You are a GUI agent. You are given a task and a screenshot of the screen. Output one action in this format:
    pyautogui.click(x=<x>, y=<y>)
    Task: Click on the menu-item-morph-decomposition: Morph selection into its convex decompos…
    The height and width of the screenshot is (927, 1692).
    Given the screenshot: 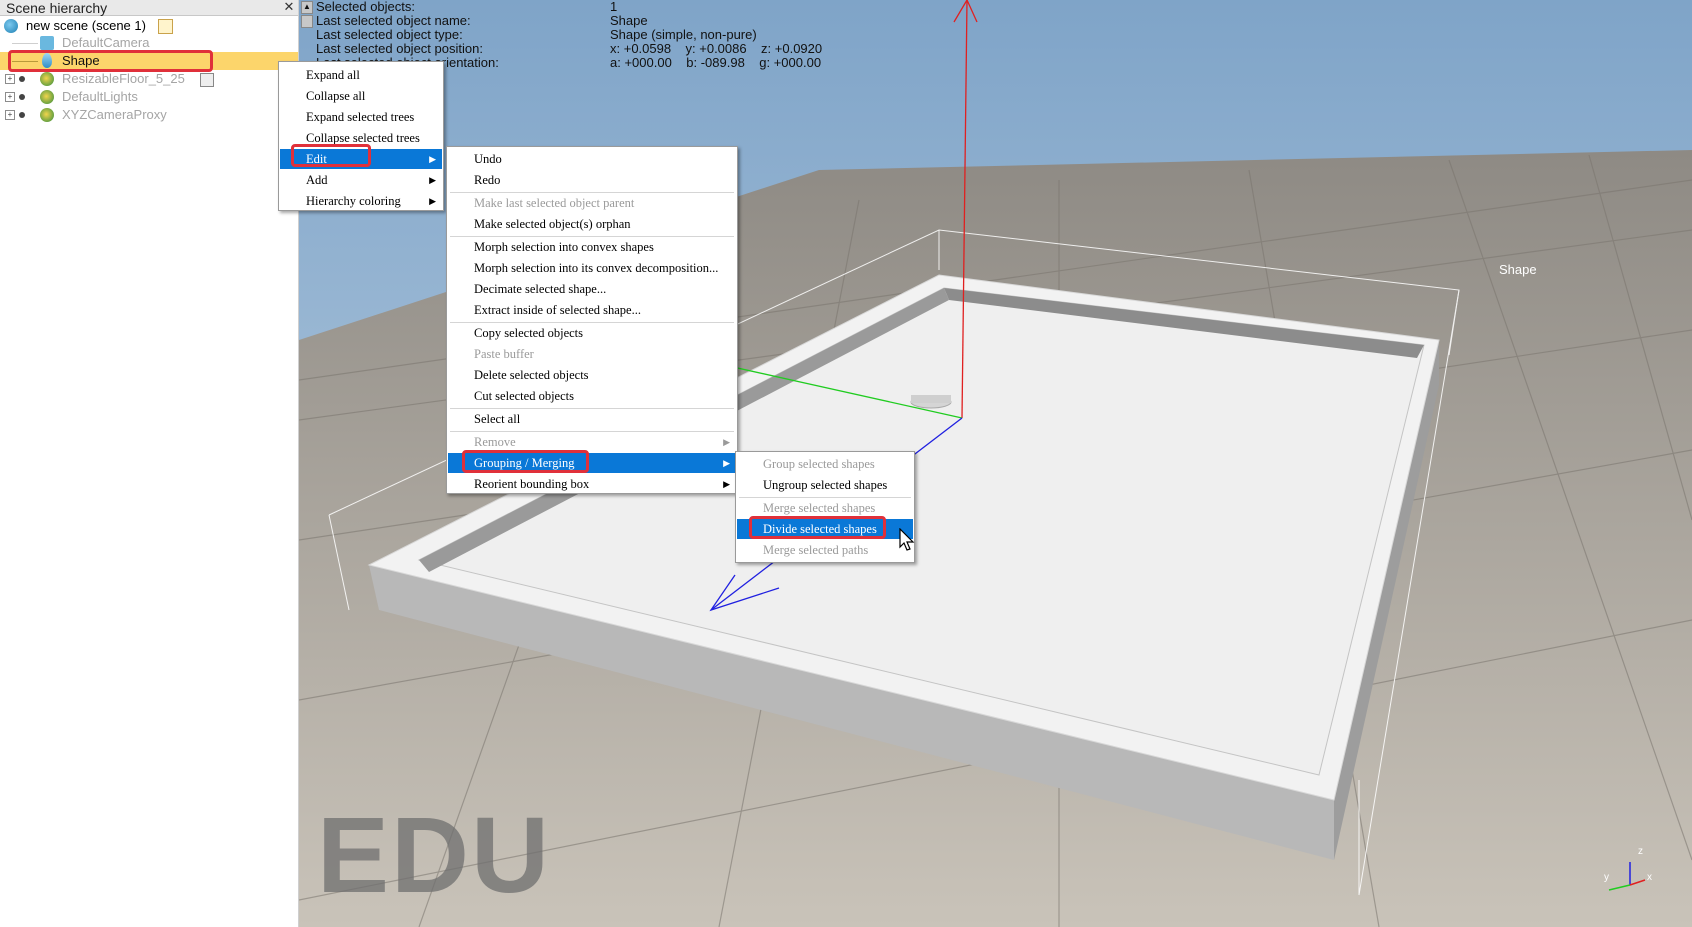 What is the action you would take?
    pyautogui.click(x=592, y=268)
    